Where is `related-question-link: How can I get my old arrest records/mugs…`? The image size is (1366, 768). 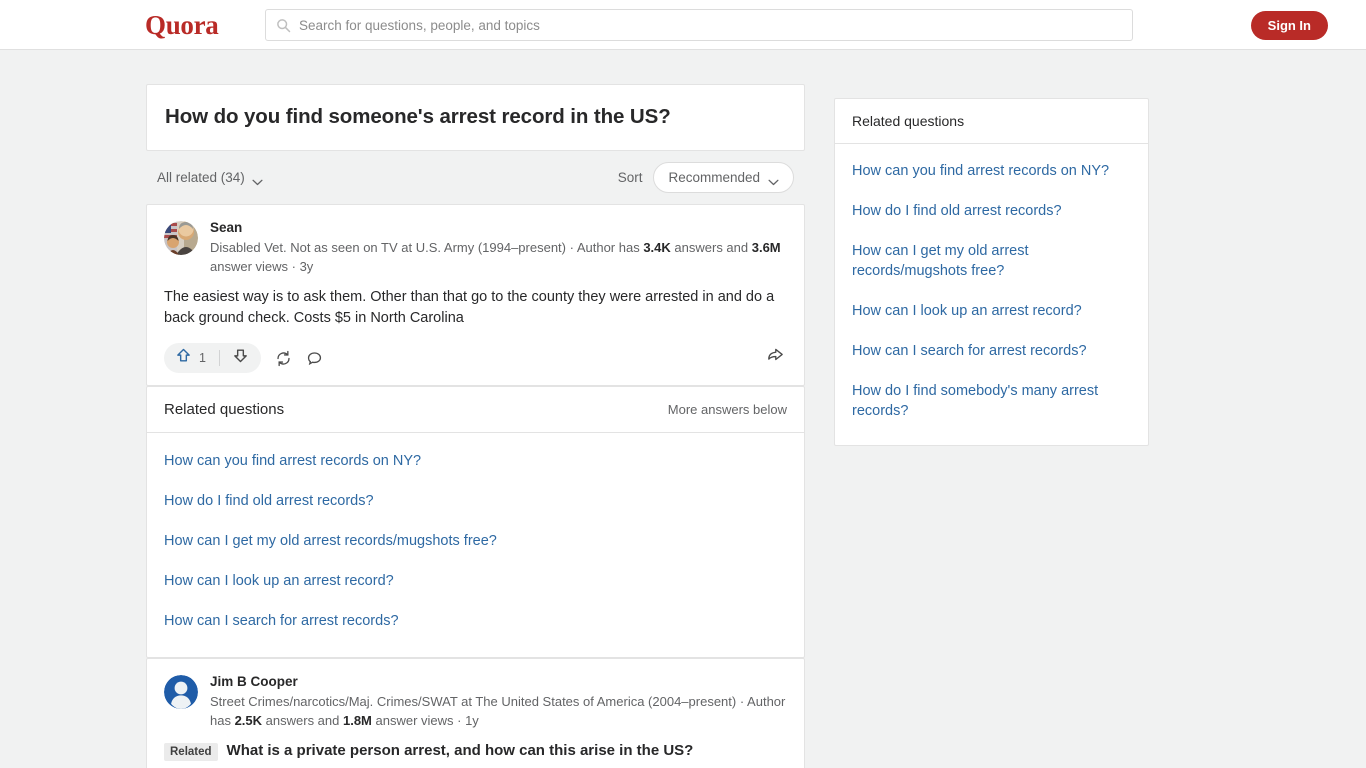
related-question-link: How can I get my old arrest records/mugs… is located at coordinates (475, 541).